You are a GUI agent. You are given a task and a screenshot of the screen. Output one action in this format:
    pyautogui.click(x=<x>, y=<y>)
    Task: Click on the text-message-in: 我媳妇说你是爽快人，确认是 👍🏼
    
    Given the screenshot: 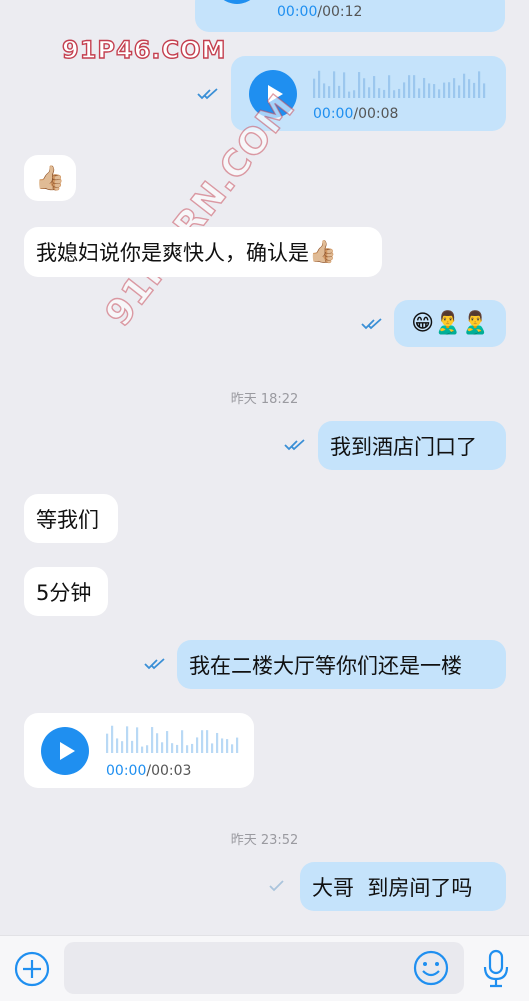 What is the action you would take?
    pyautogui.click(x=203, y=252)
    